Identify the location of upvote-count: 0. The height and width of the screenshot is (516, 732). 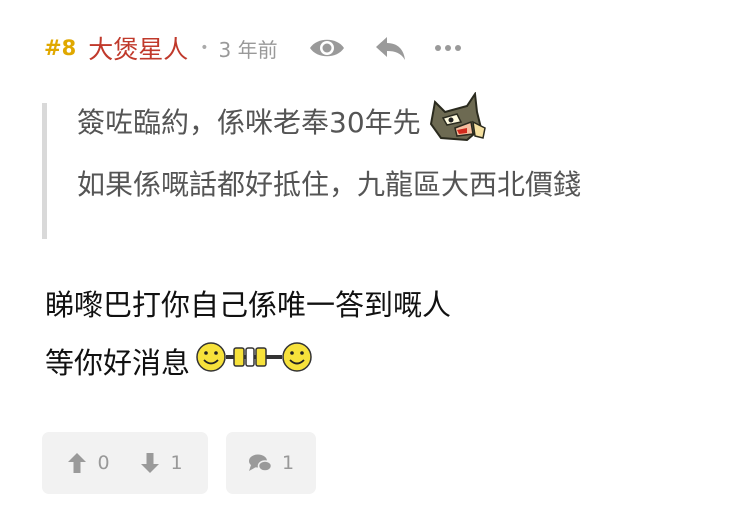
(103, 463).